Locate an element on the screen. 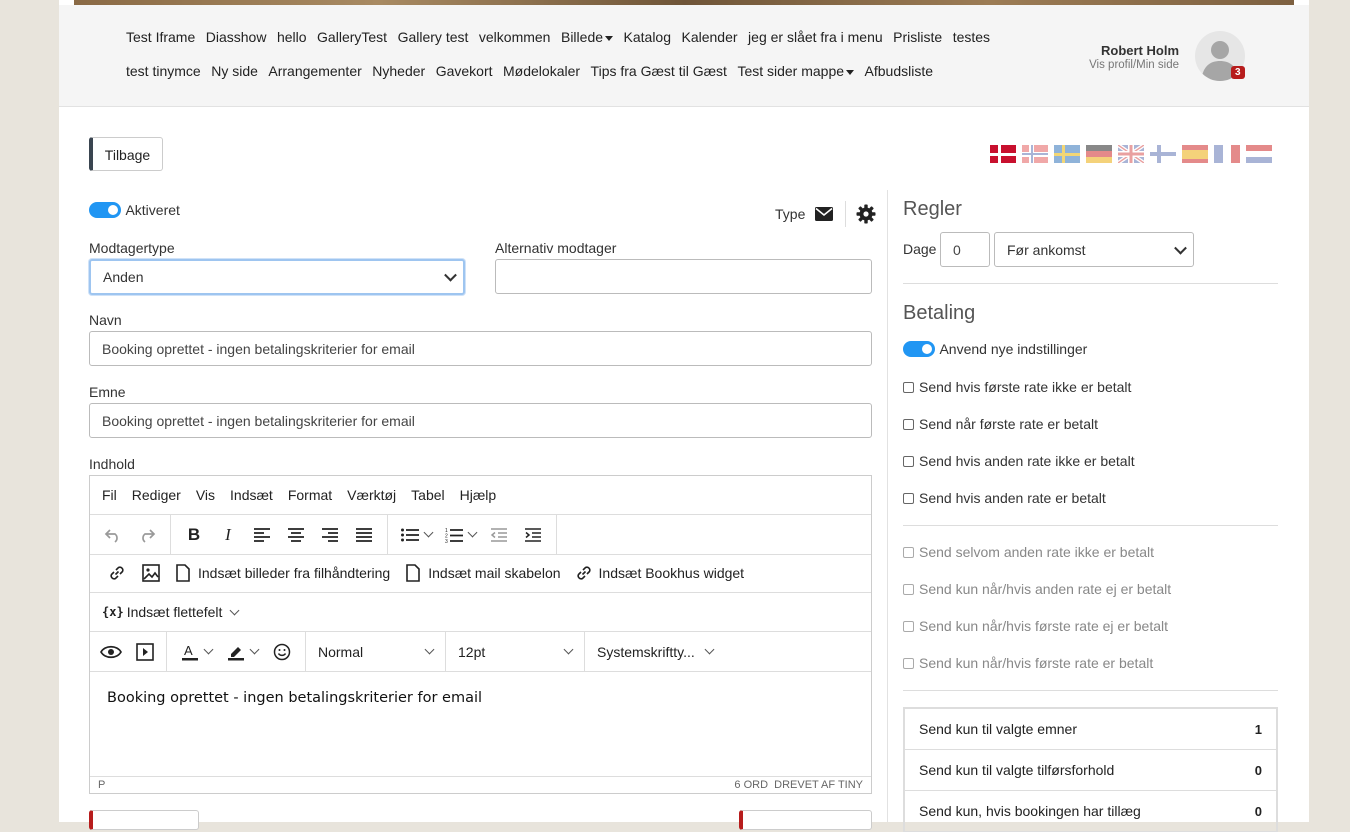  flag-sv-icon is located at coordinates (1067, 154).